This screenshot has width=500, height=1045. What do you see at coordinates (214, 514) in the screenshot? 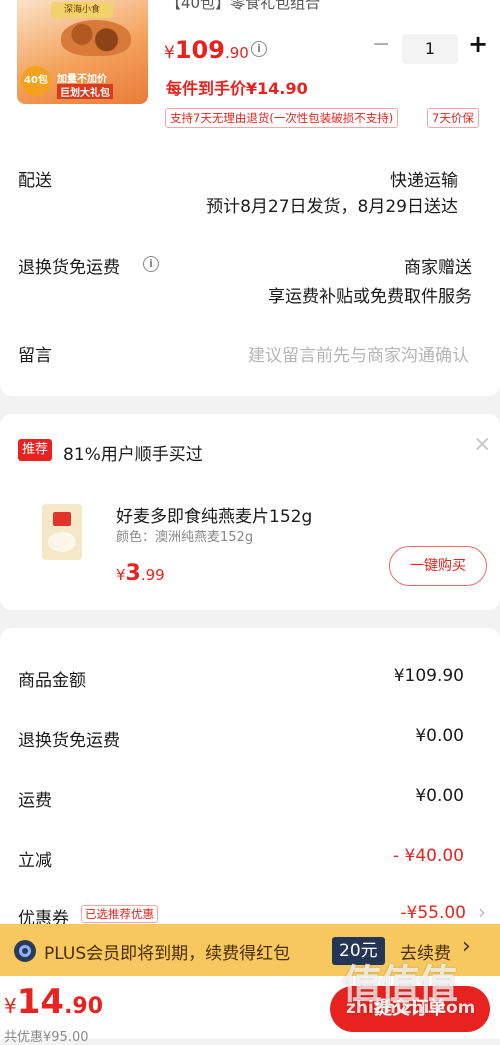
I see `recommend-item-name: 好麦多即食纯燕麦片152g` at bounding box center [214, 514].